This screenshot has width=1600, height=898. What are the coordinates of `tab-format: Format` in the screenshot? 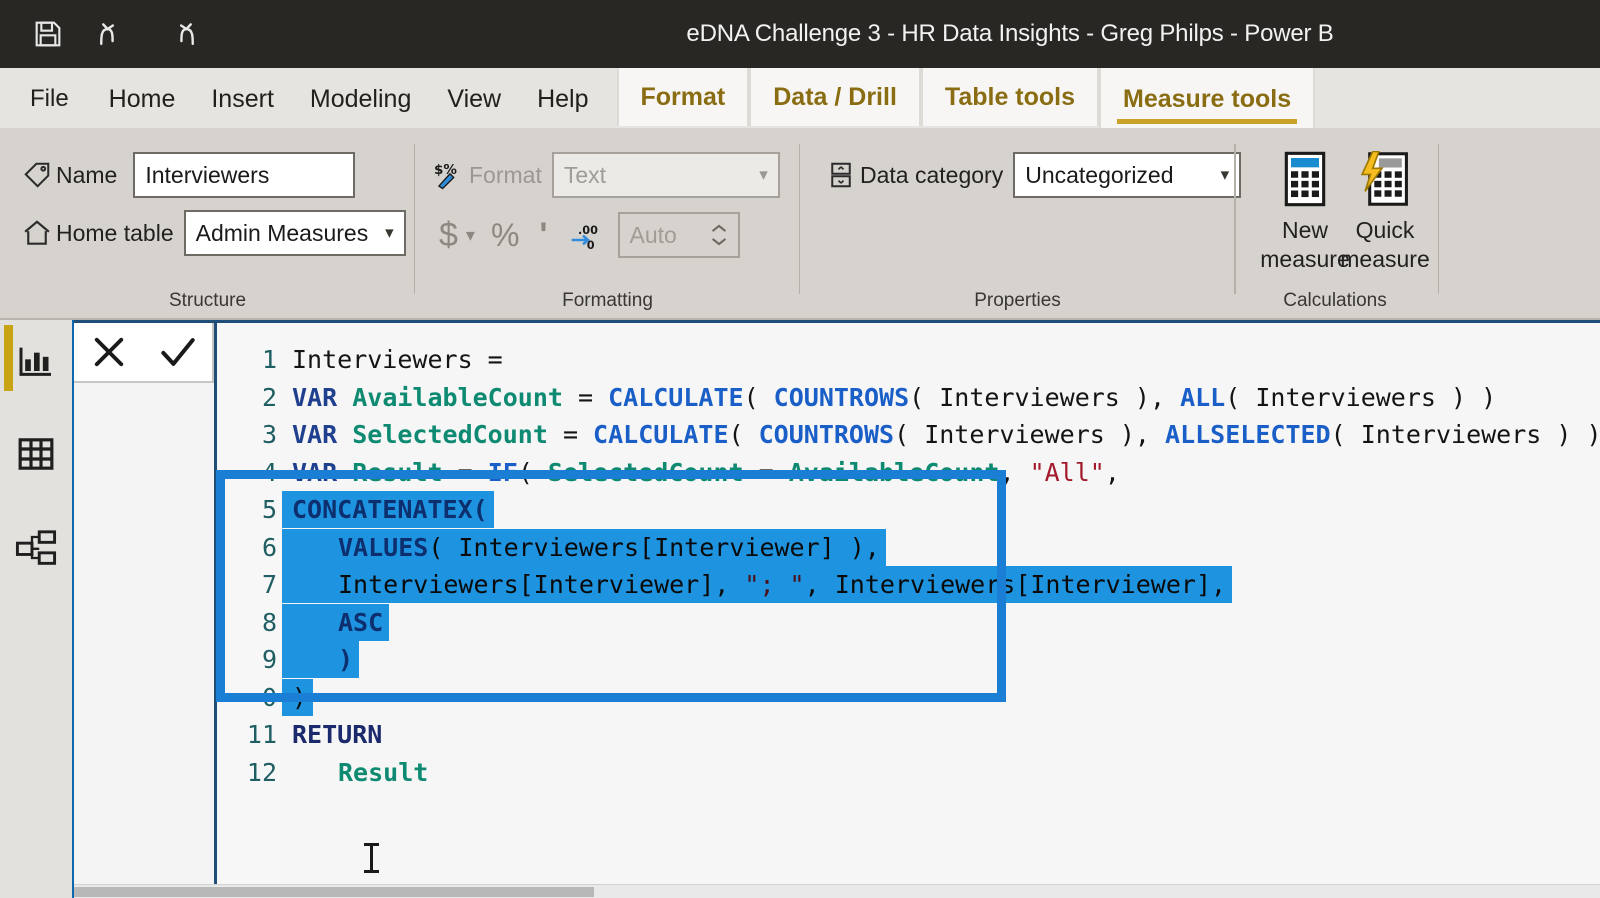 It's located at (683, 97).